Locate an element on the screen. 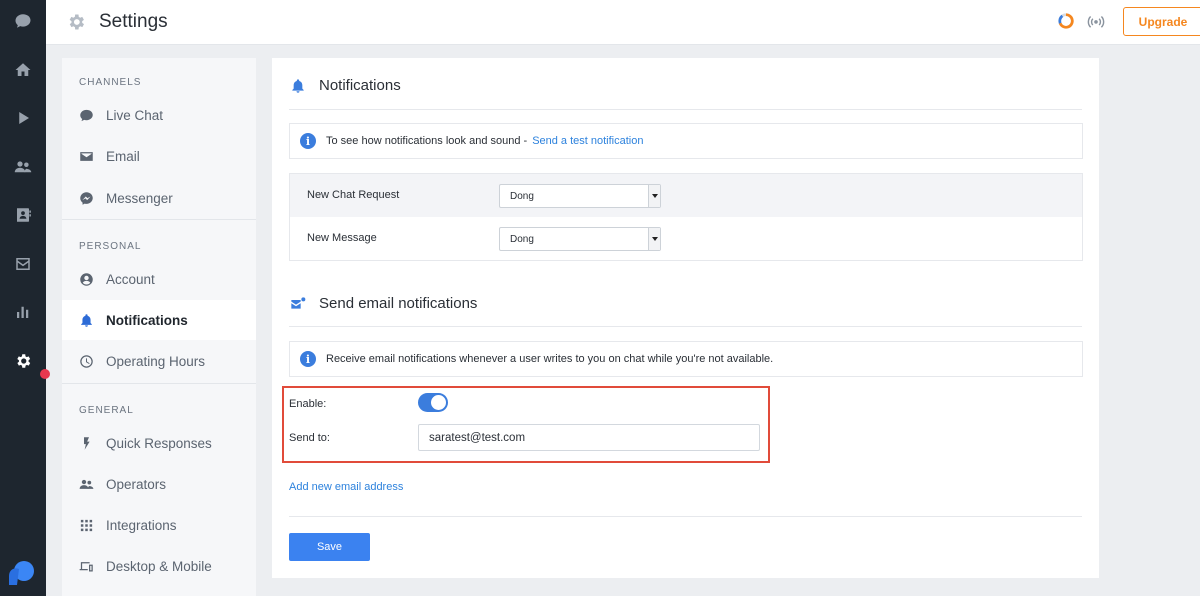 This screenshot has height=596, width=1200. section-title-personal: PERSONAL is located at coordinates (110, 246).